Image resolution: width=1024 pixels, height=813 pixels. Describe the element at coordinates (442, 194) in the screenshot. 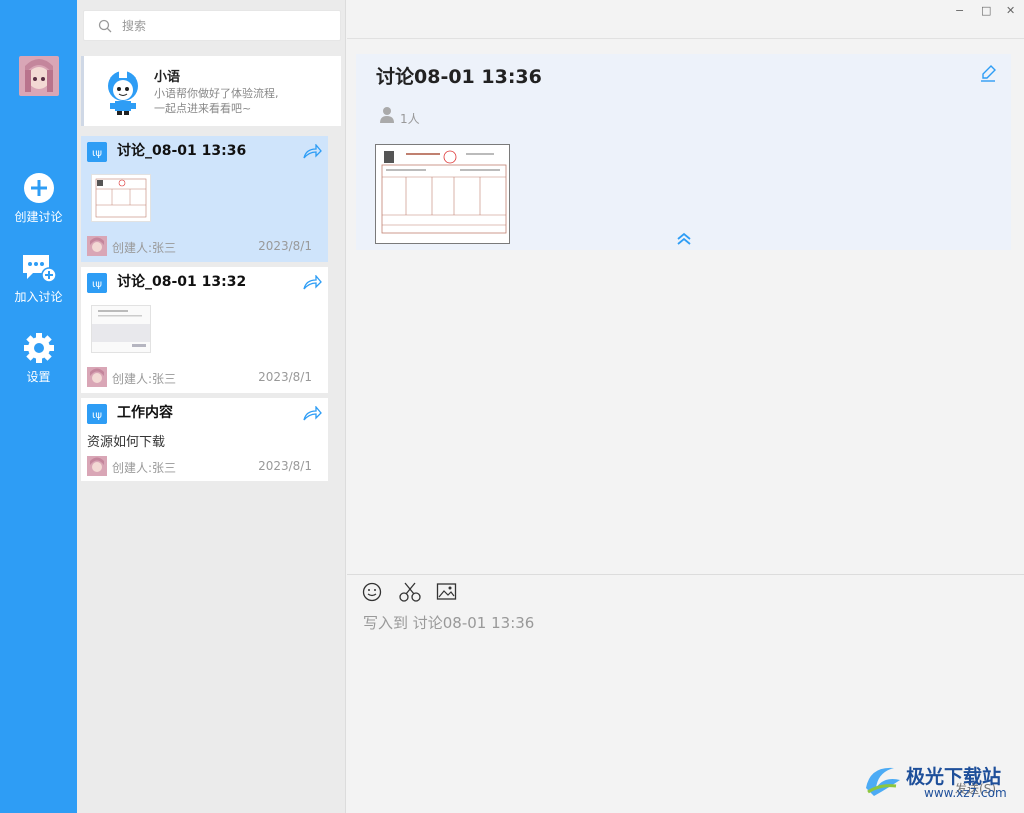

I see `attachment-image` at that location.